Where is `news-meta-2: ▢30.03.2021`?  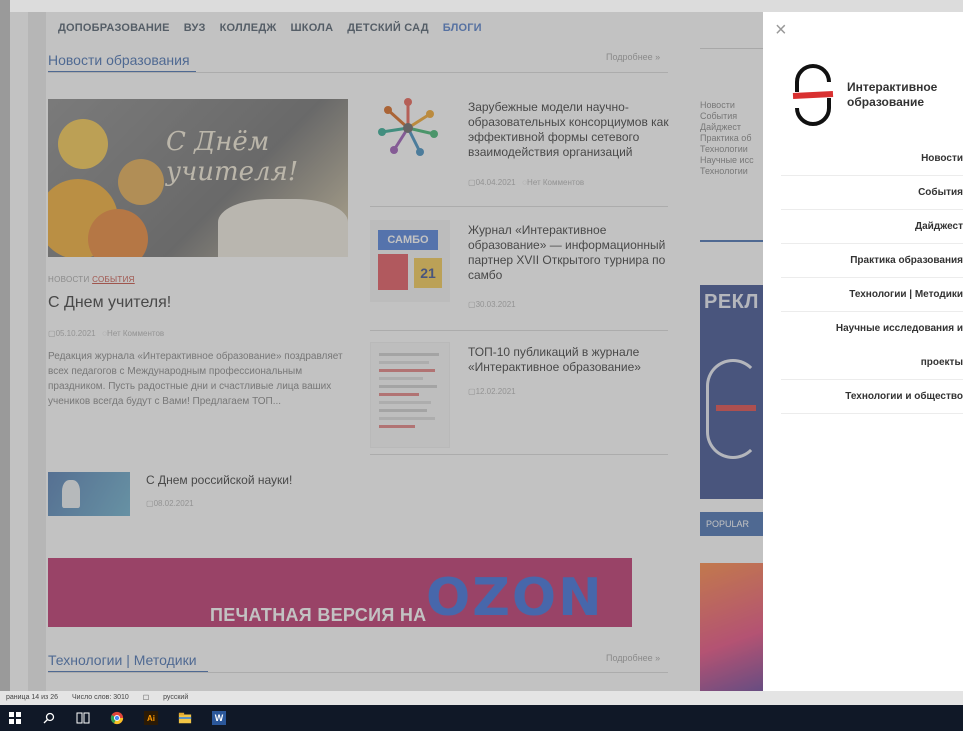
news-meta-2: ▢30.03.2021 is located at coordinates (492, 304).